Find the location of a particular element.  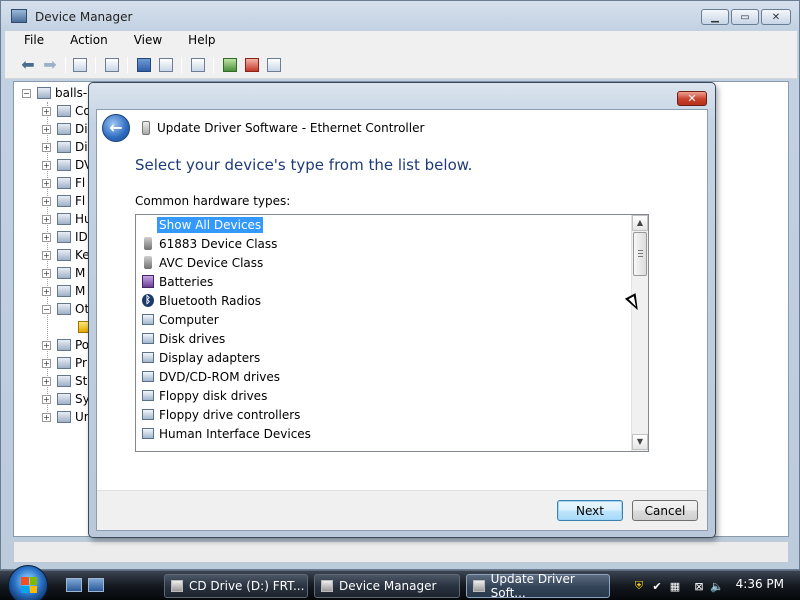

close-button: ✕ is located at coordinates (776, 17).